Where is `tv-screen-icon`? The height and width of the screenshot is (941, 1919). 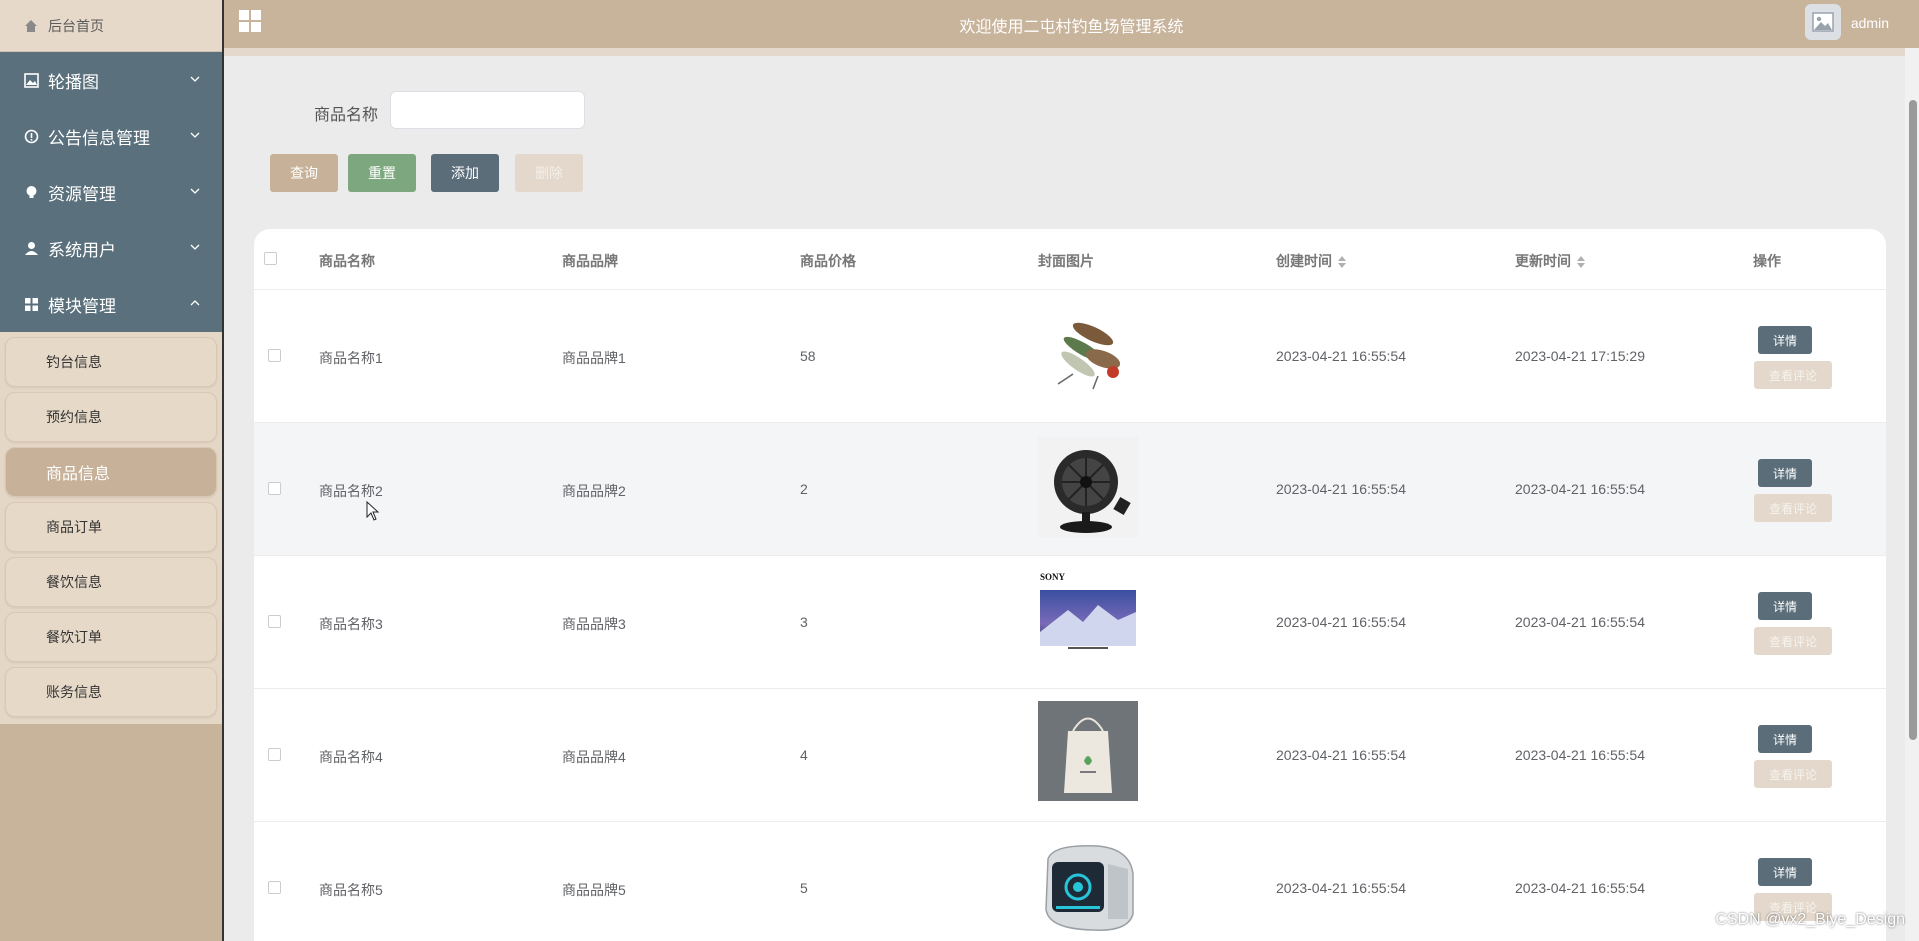
tv-screen-icon is located at coordinates (1088, 619).